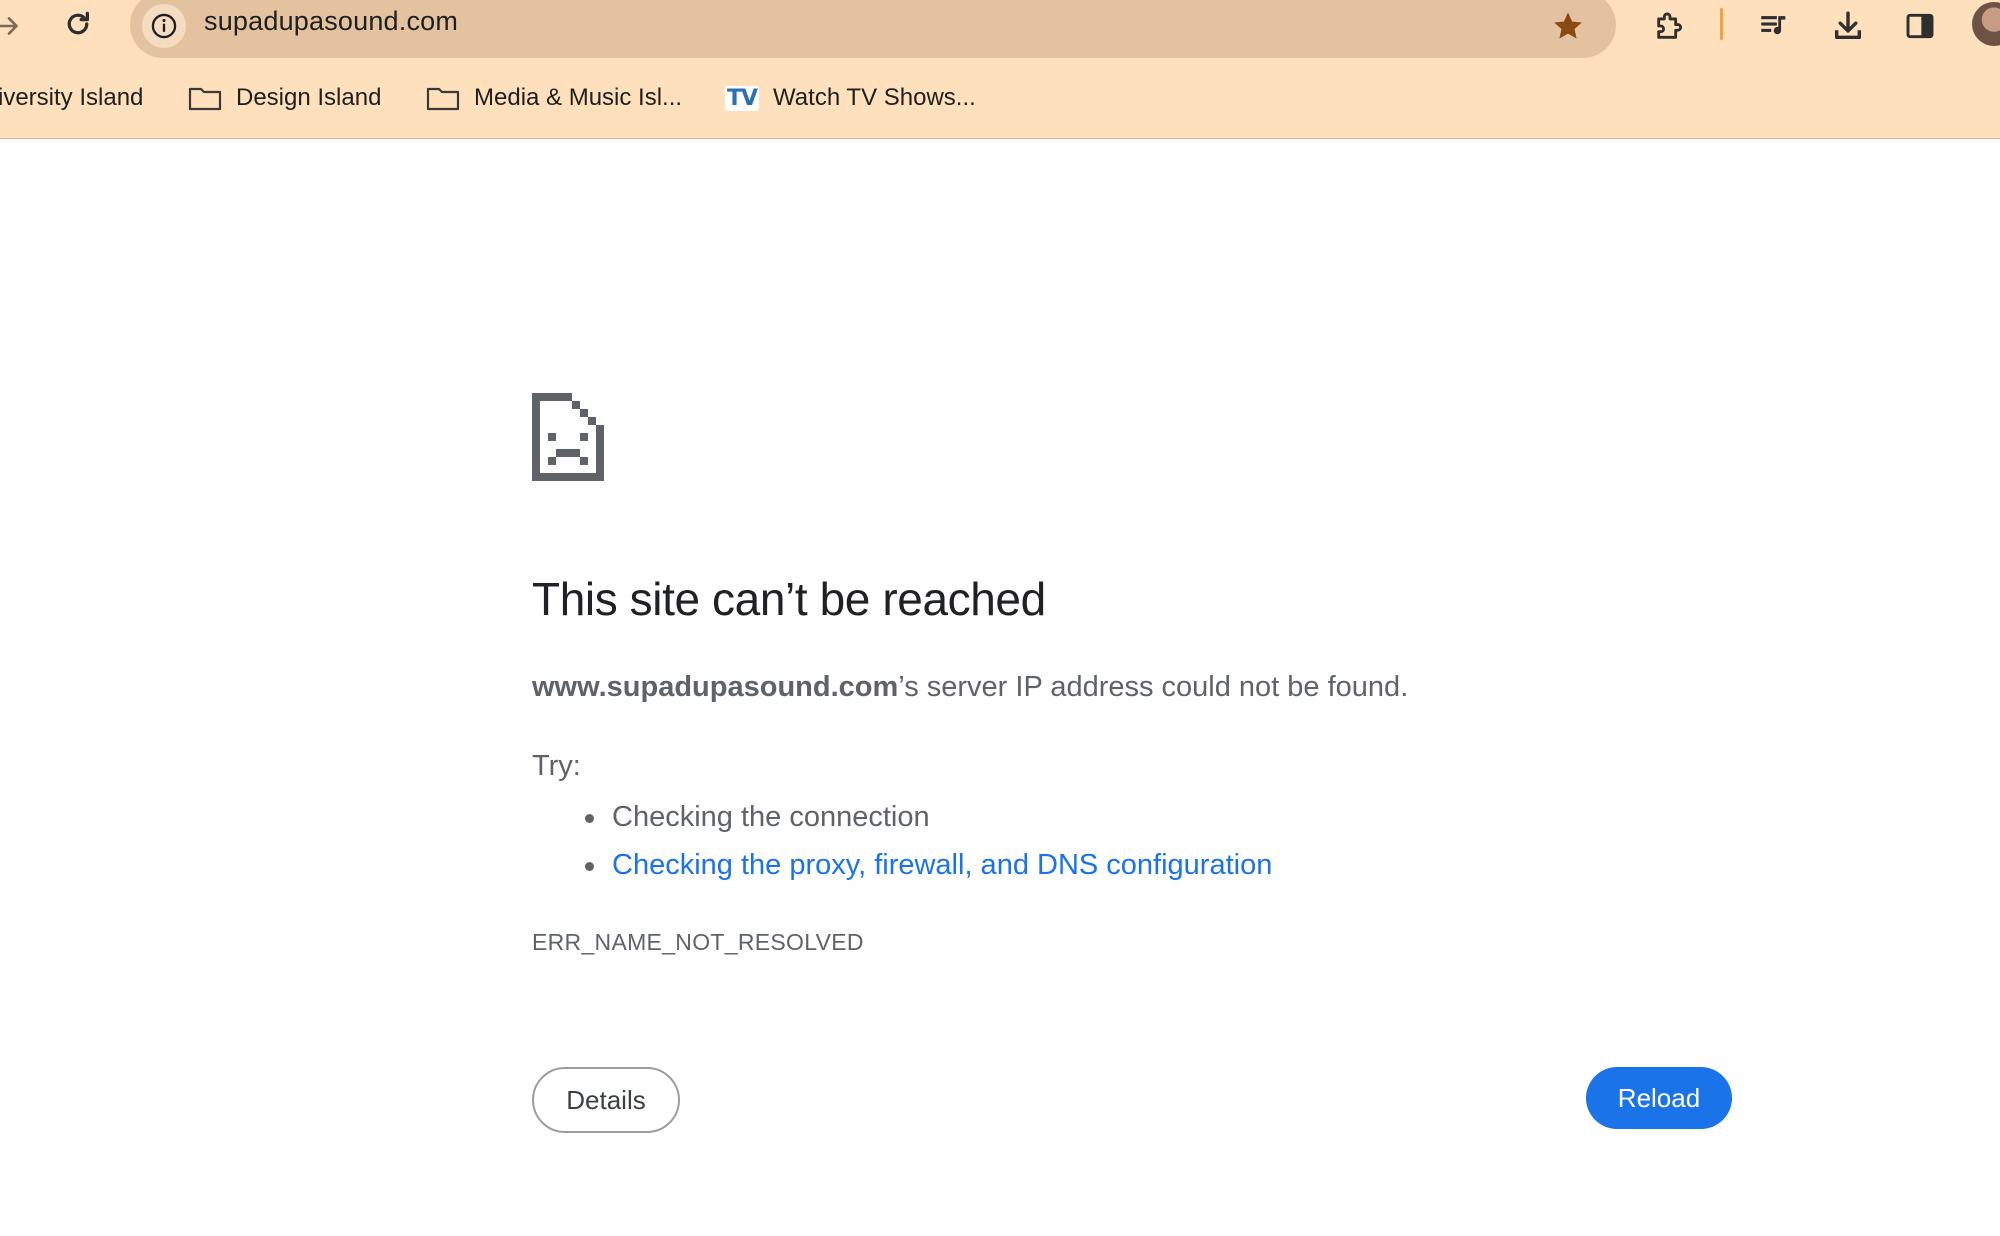 The width and height of the screenshot is (2000, 1236). I want to click on address-bar: supadupasound.com, so click(873, 29).